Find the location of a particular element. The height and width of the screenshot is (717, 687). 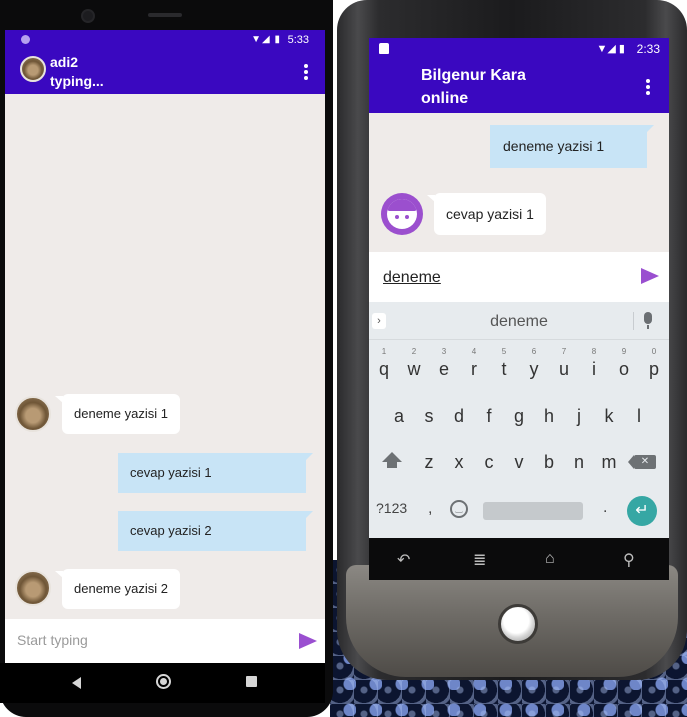

status-time: 5:33 is located at coordinates (298, 40).